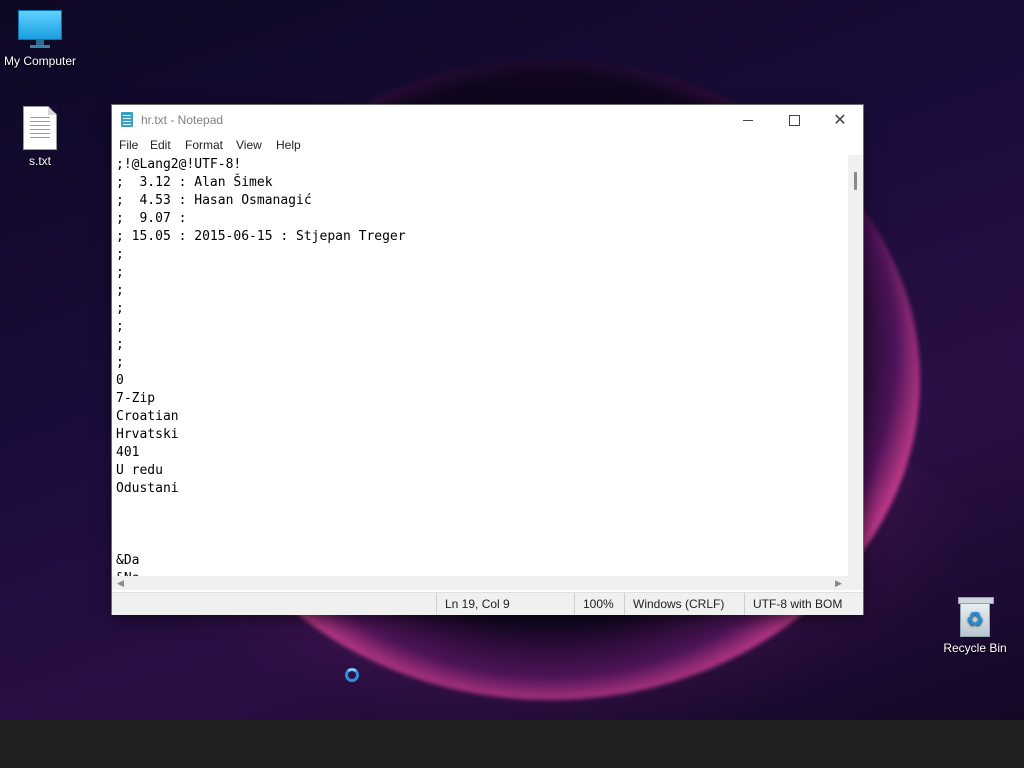 Image resolution: width=1024 pixels, height=768 pixels. I want to click on recycle-bin-icon: ♻, so click(976, 617).